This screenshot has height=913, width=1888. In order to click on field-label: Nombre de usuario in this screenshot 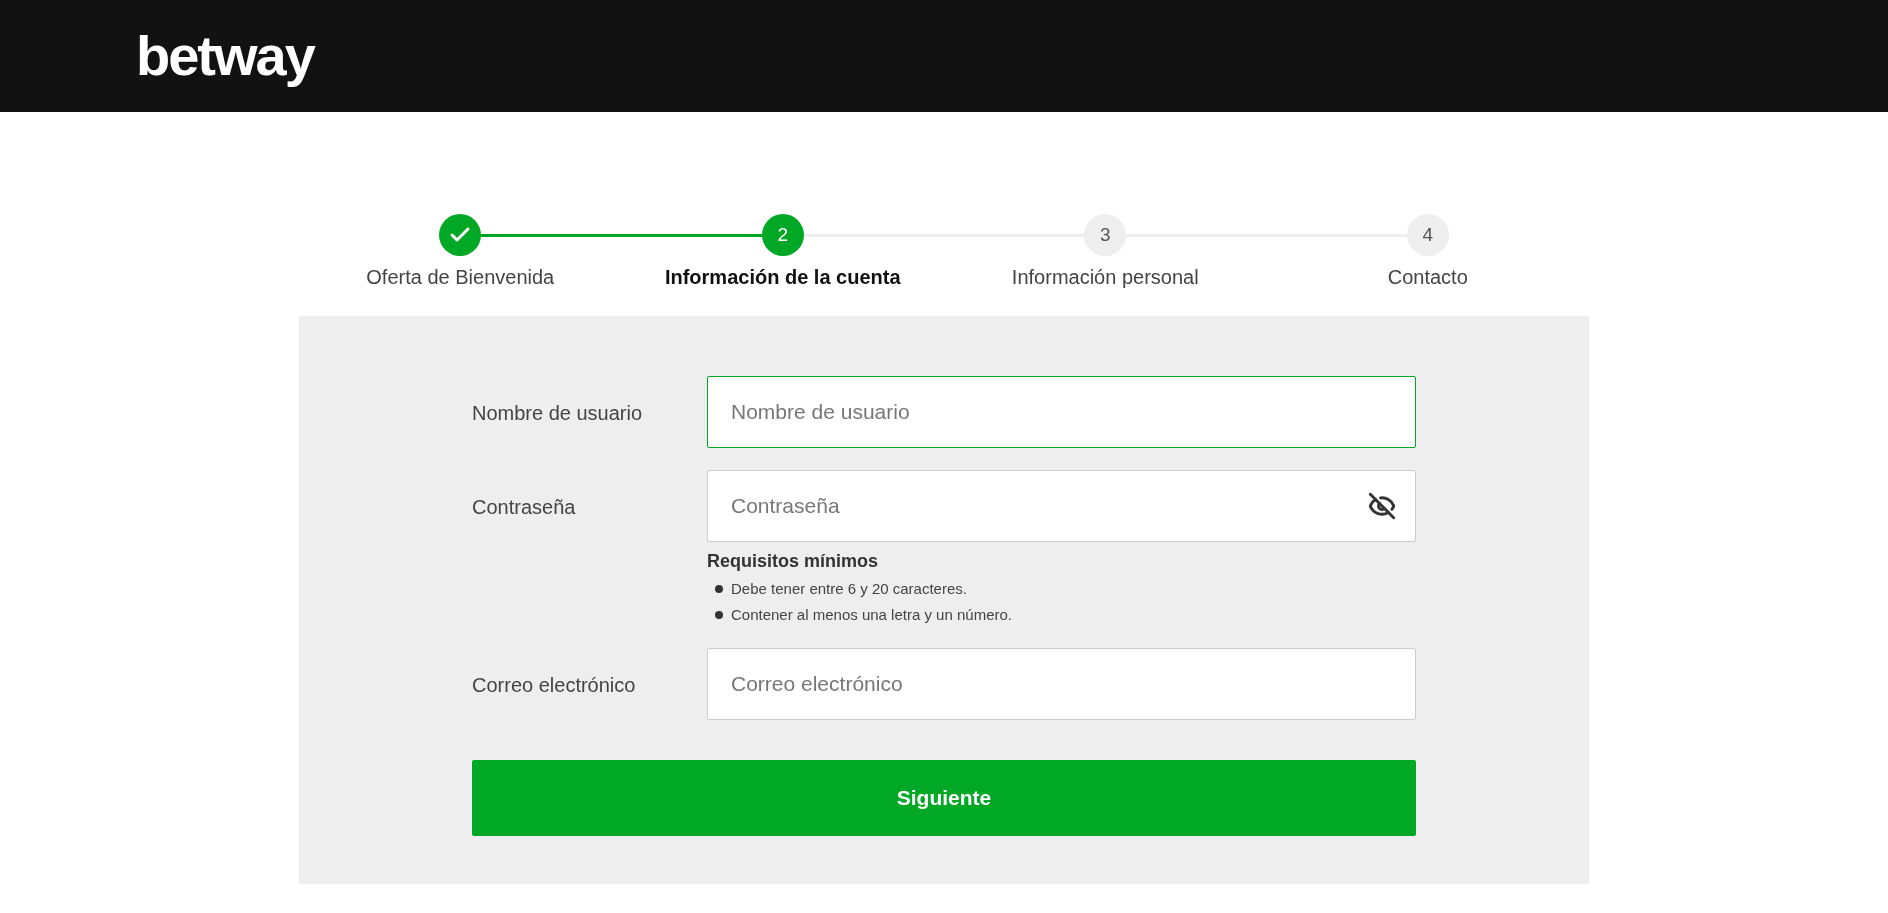, I will do `click(558, 413)`.